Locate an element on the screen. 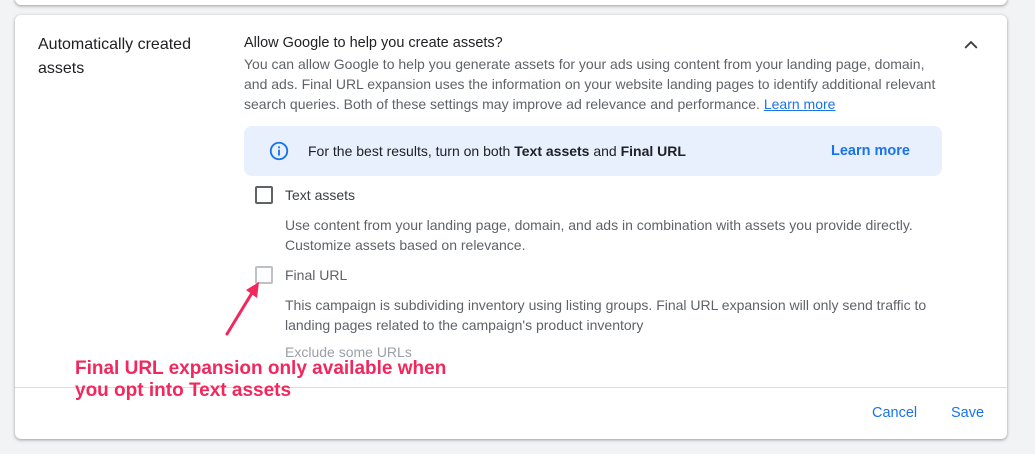 The width and height of the screenshot is (1035, 454). chevron-up-icon is located at coordinates (971, 44).